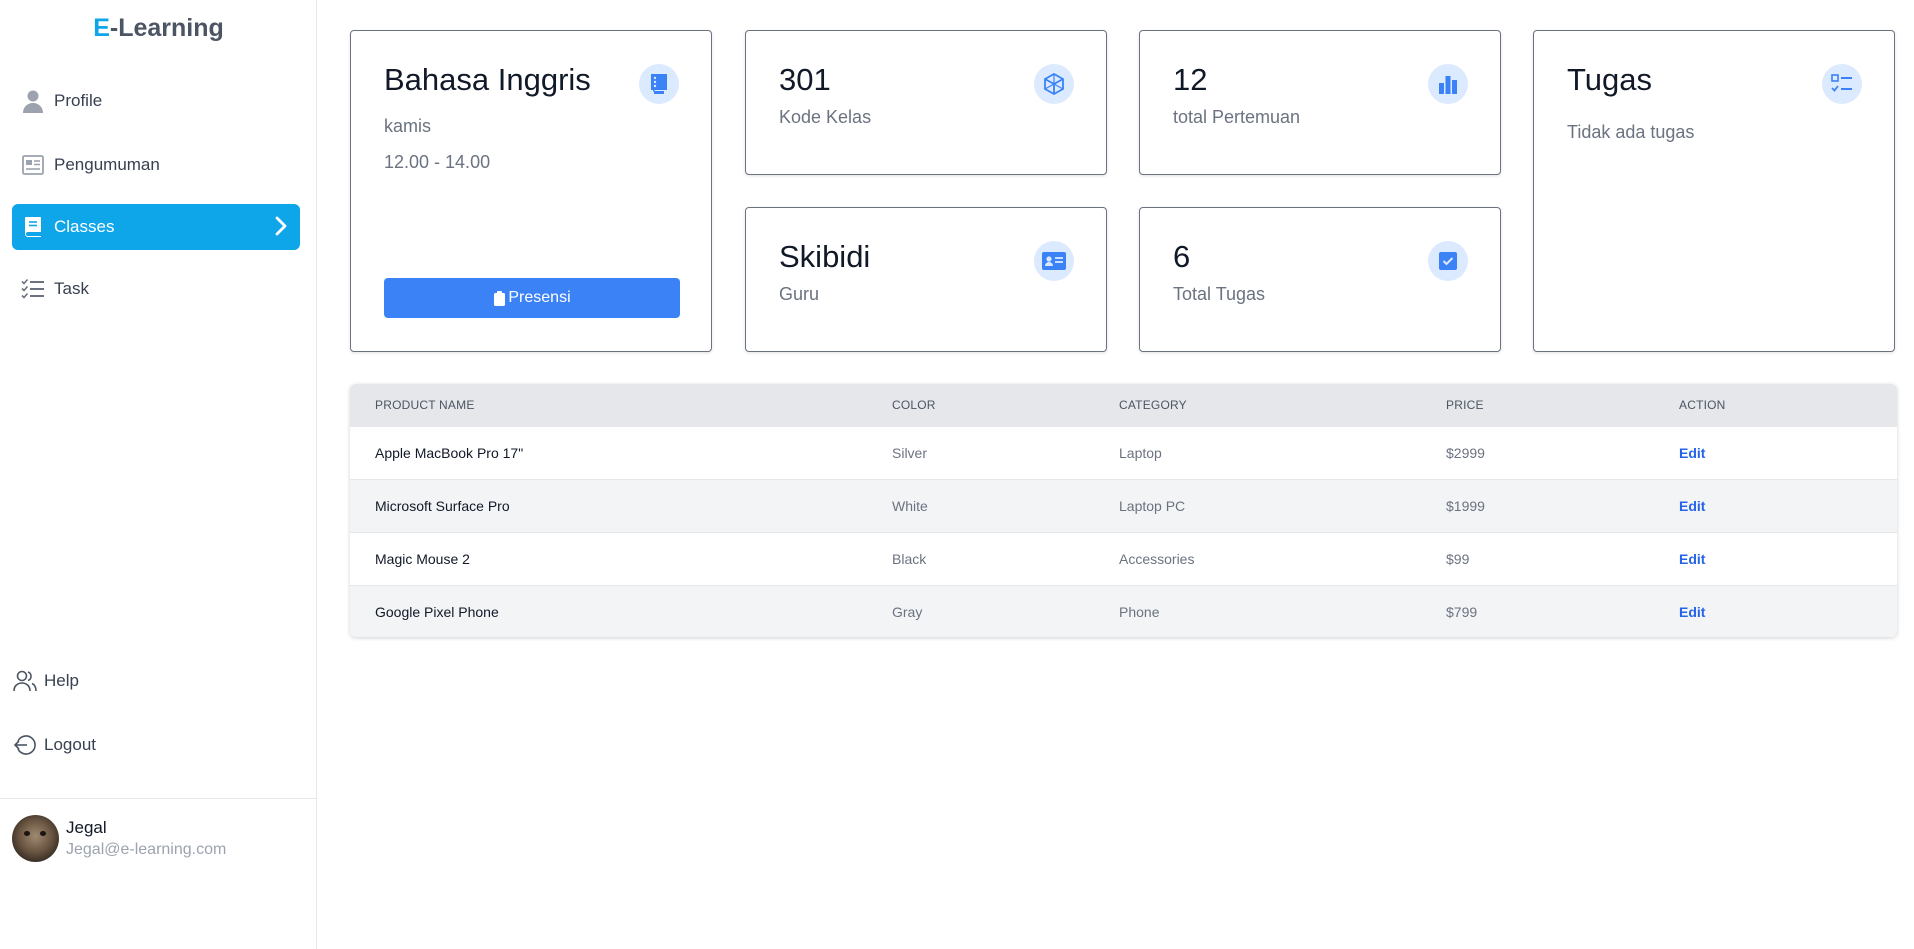  Describe the element at coordinates (70, 744) in the screenshot. I see `logout-label: Logout` at that location.